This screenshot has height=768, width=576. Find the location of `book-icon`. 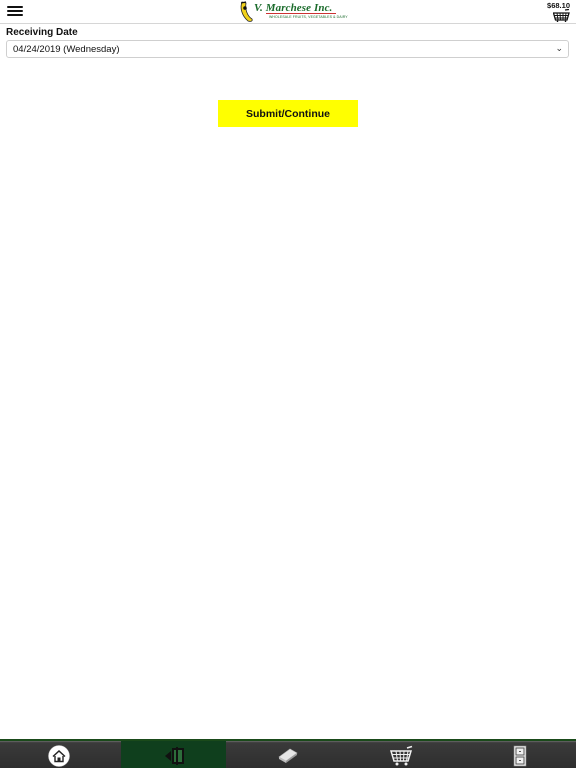

book-icon is located at coordinates (288, 755).